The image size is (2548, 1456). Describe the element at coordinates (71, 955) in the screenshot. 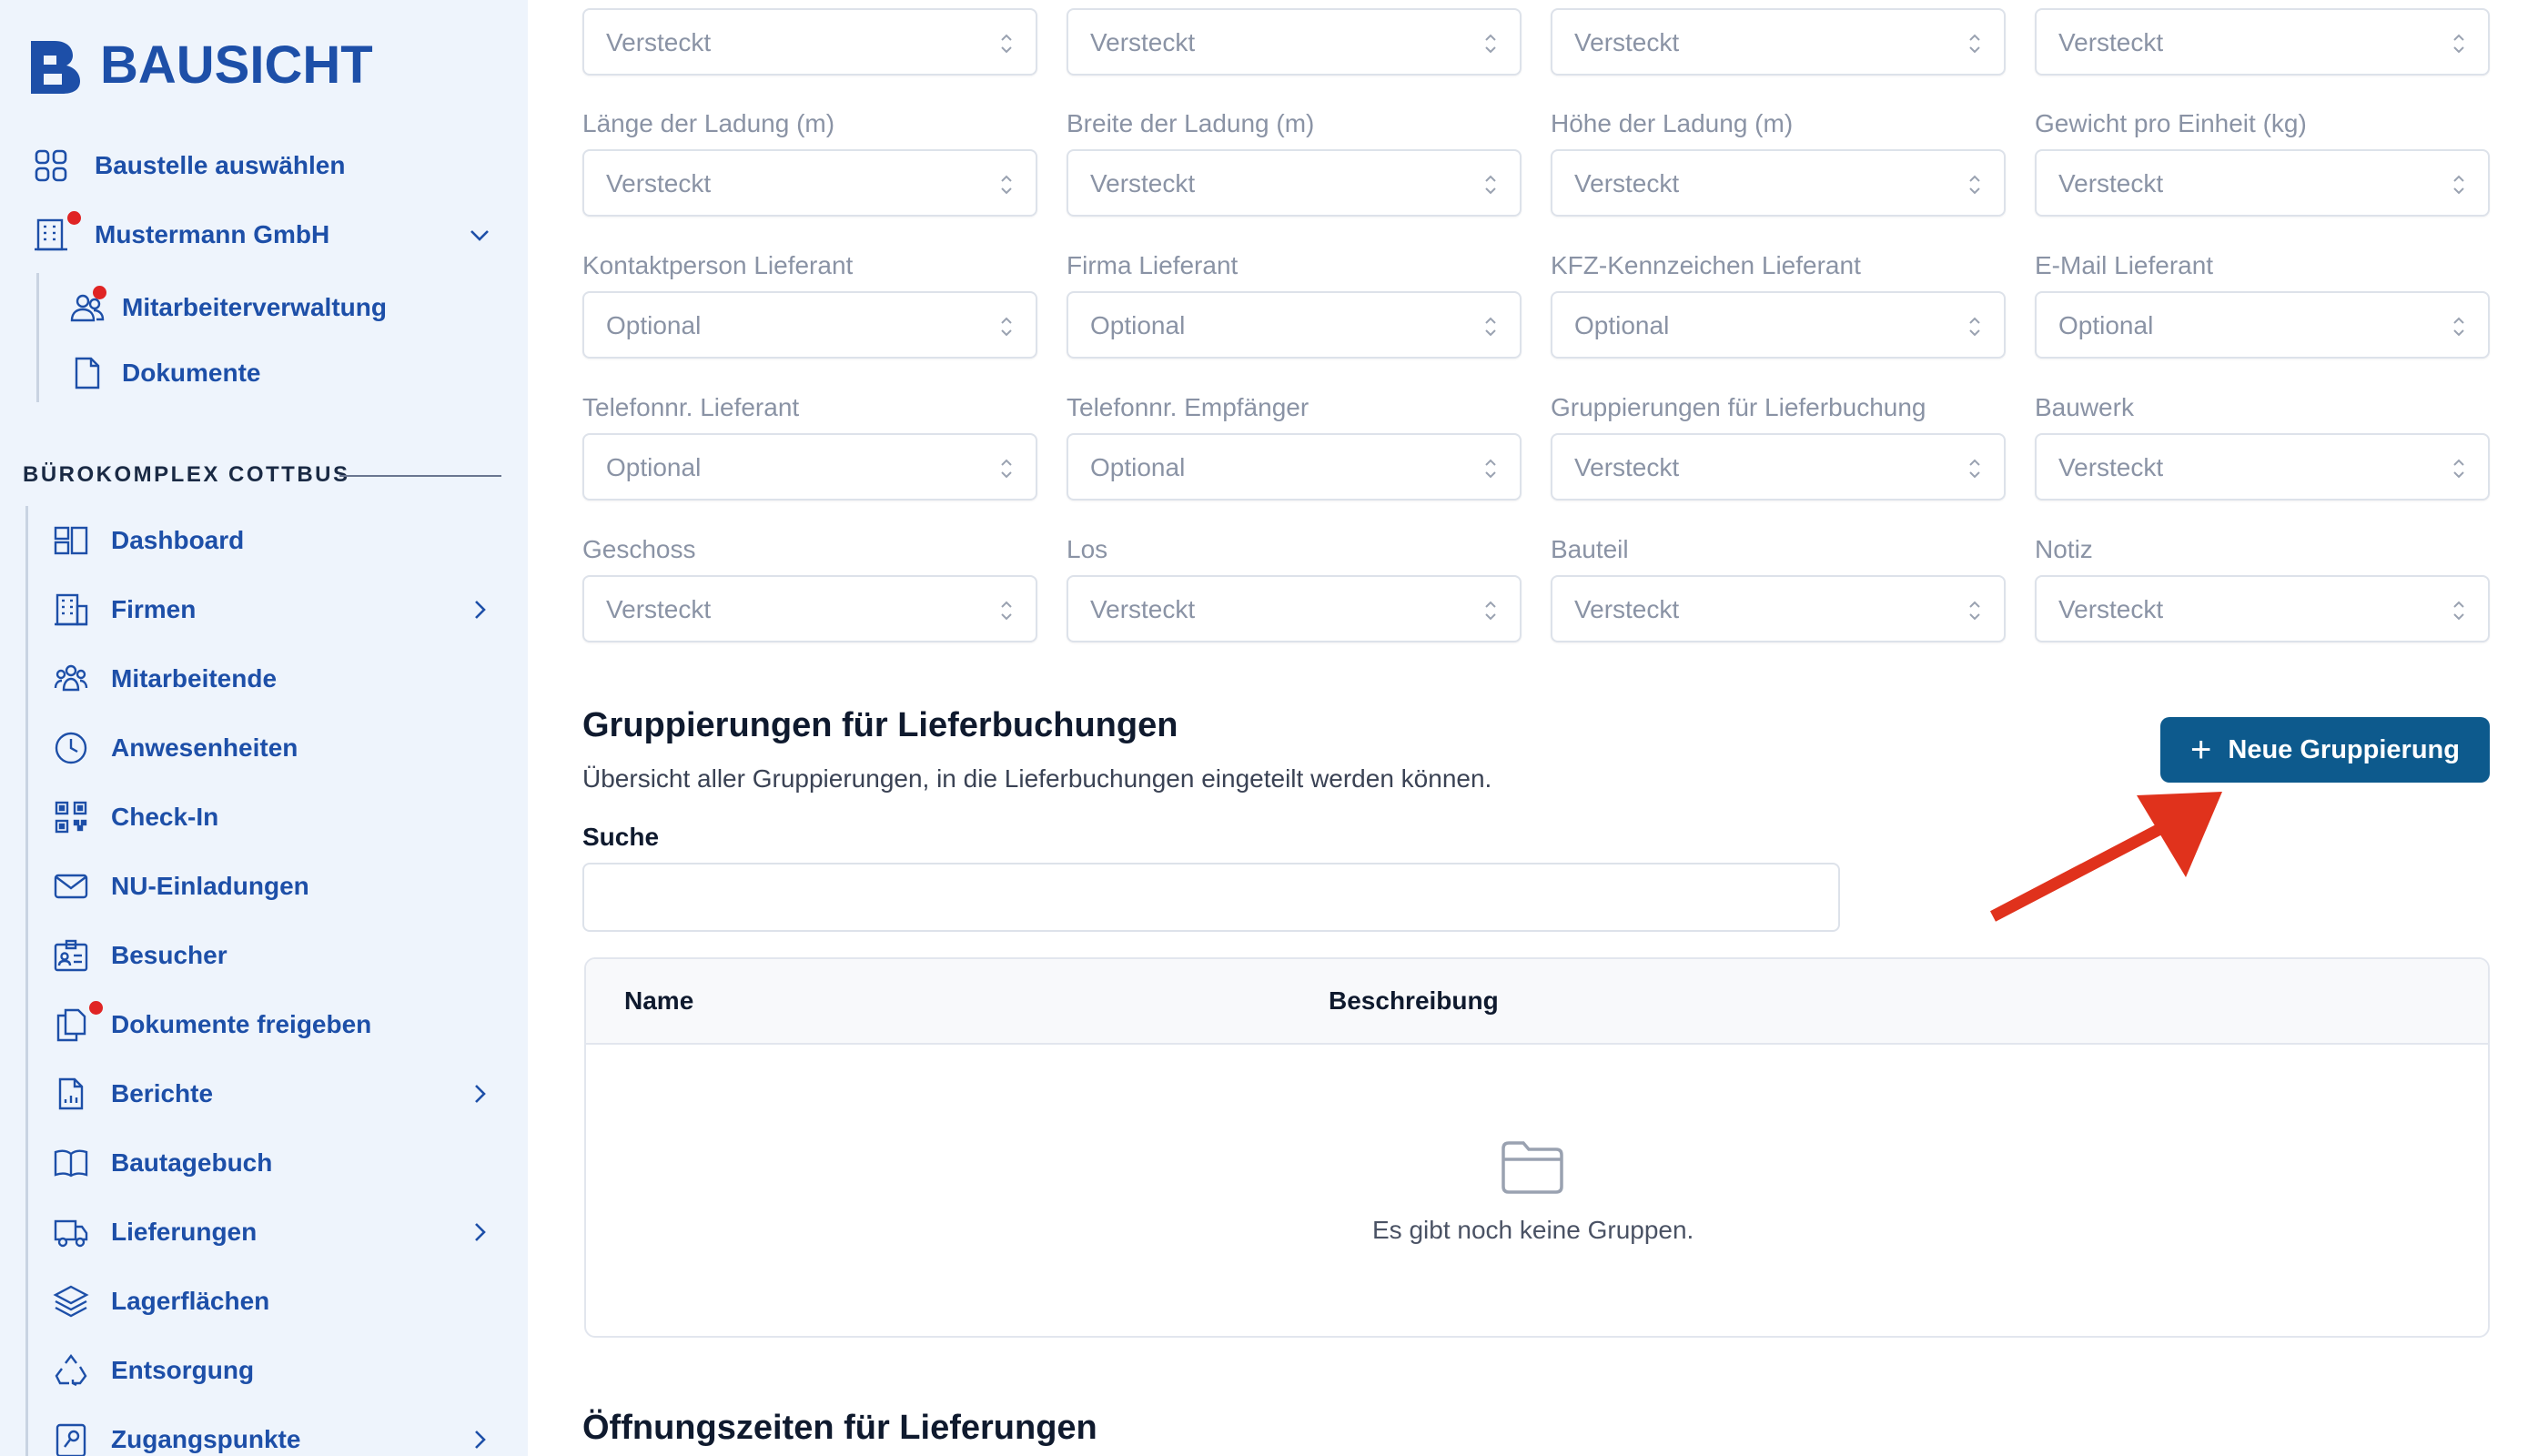

I see `id-badge-icon` at that location.